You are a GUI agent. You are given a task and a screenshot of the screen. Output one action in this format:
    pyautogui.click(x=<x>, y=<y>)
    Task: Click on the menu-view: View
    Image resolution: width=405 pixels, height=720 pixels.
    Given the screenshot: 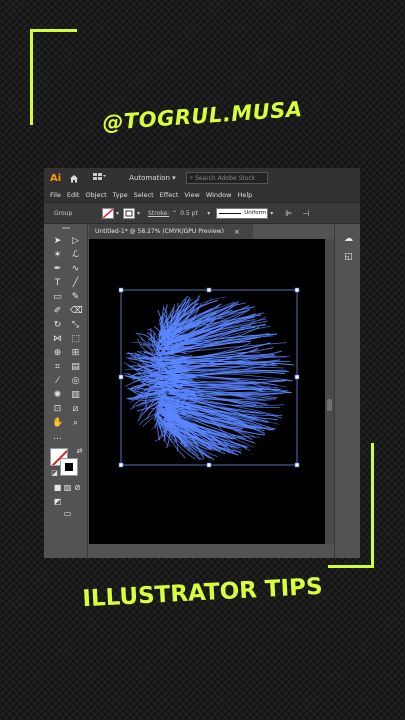 What is the action you would take?
    pyautogui.click(x=191, y=195)
    